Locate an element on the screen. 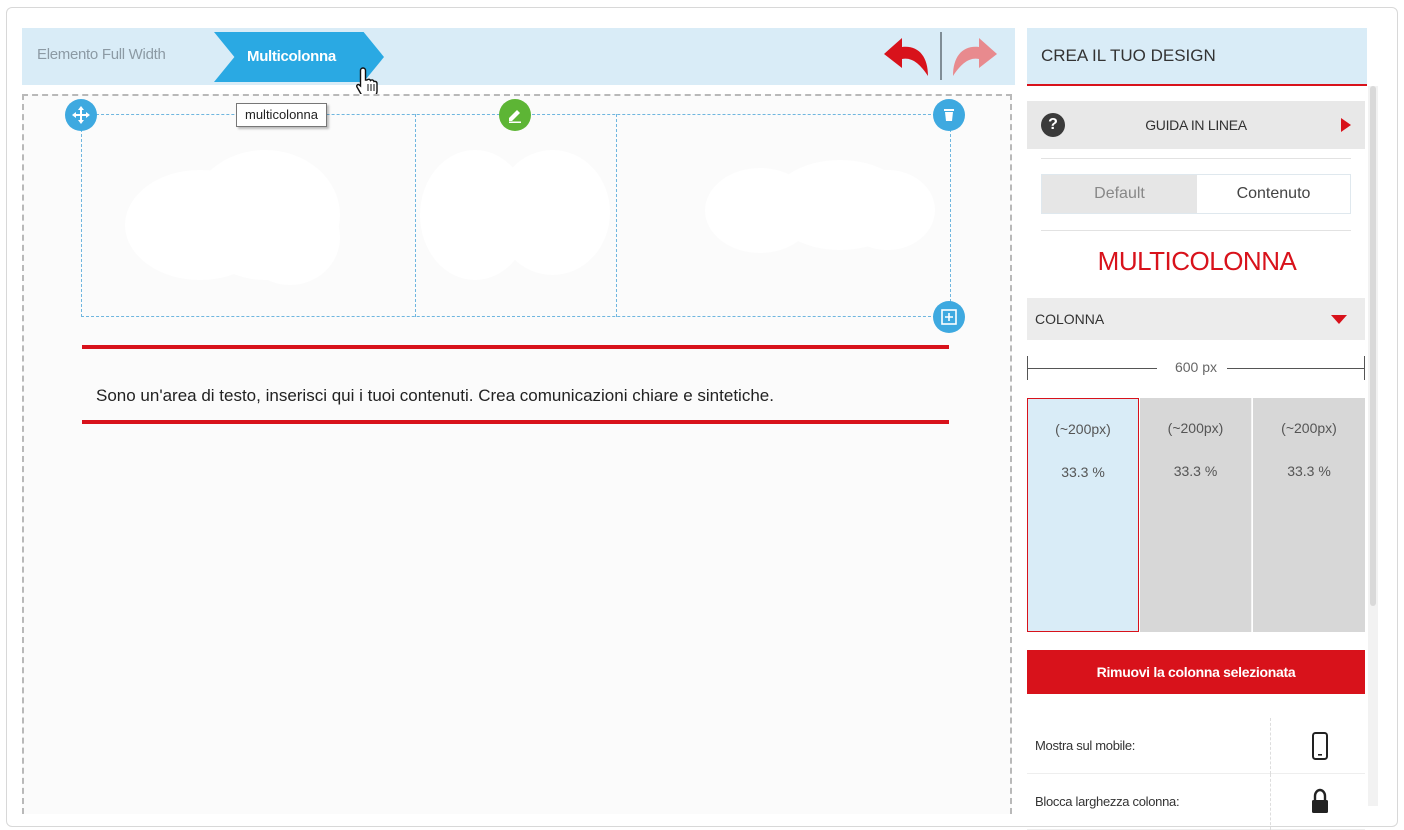 This screenshot has height=830, width=1404. divider-line-top is located at coordinates (515, 347).